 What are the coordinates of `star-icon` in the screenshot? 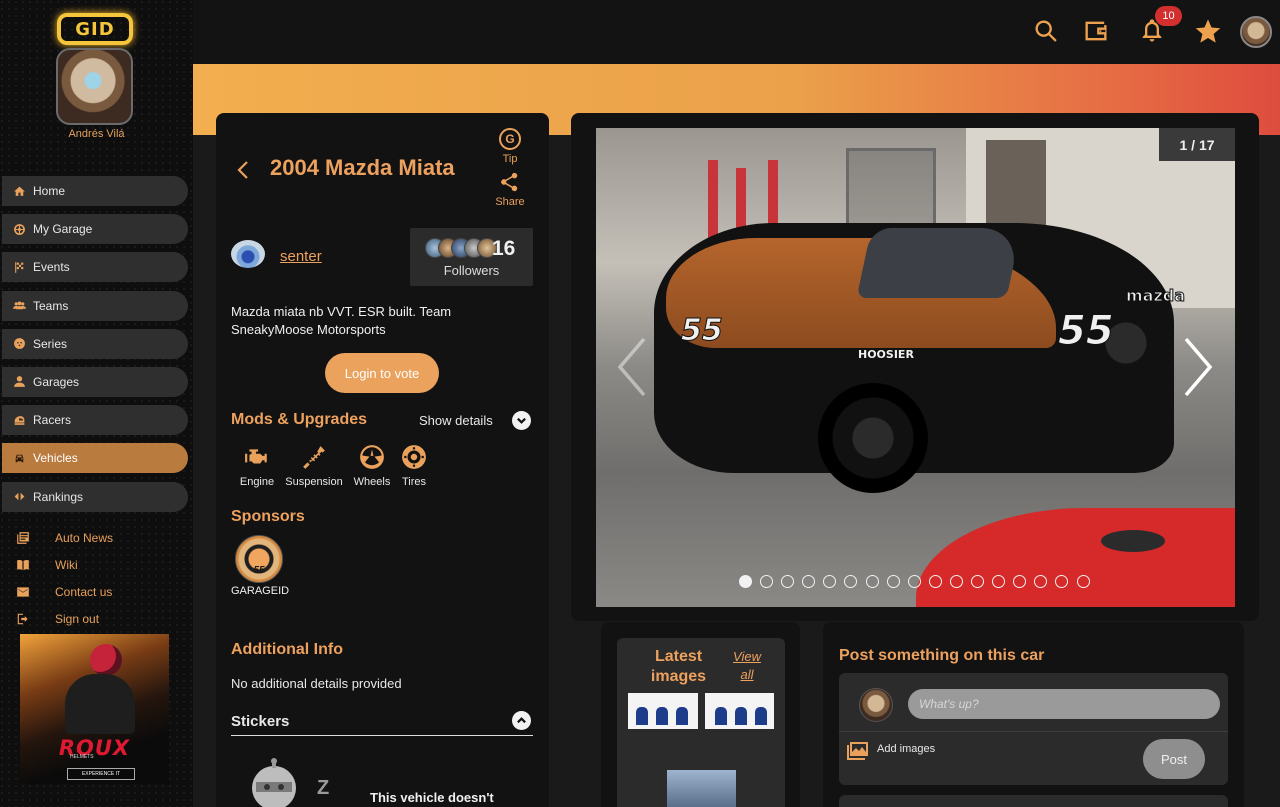 It's located at (1208, 31).